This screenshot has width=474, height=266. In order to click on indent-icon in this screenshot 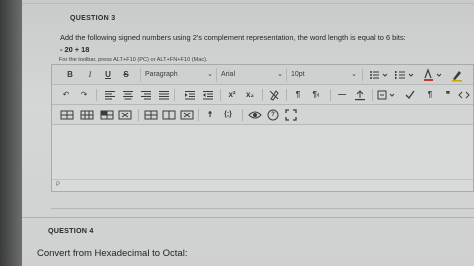, I will do `click(190, 95)`.